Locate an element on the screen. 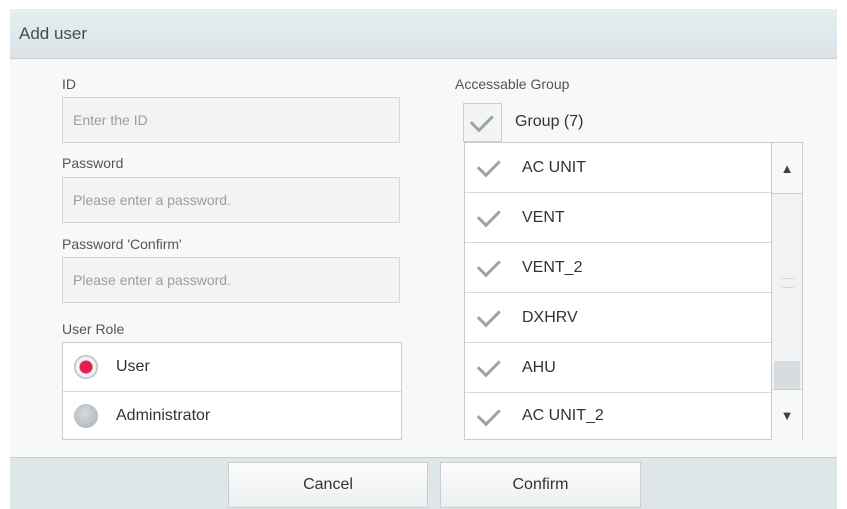 The height and width of the screenshot is (509, 847). user-role-label: User Role is located at coordinates (93, 329).